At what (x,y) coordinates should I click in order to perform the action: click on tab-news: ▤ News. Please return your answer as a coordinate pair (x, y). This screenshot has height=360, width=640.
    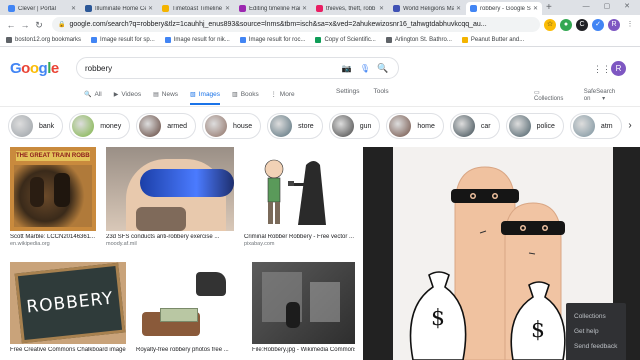
    Looking at the image, I should click on (165, 94).